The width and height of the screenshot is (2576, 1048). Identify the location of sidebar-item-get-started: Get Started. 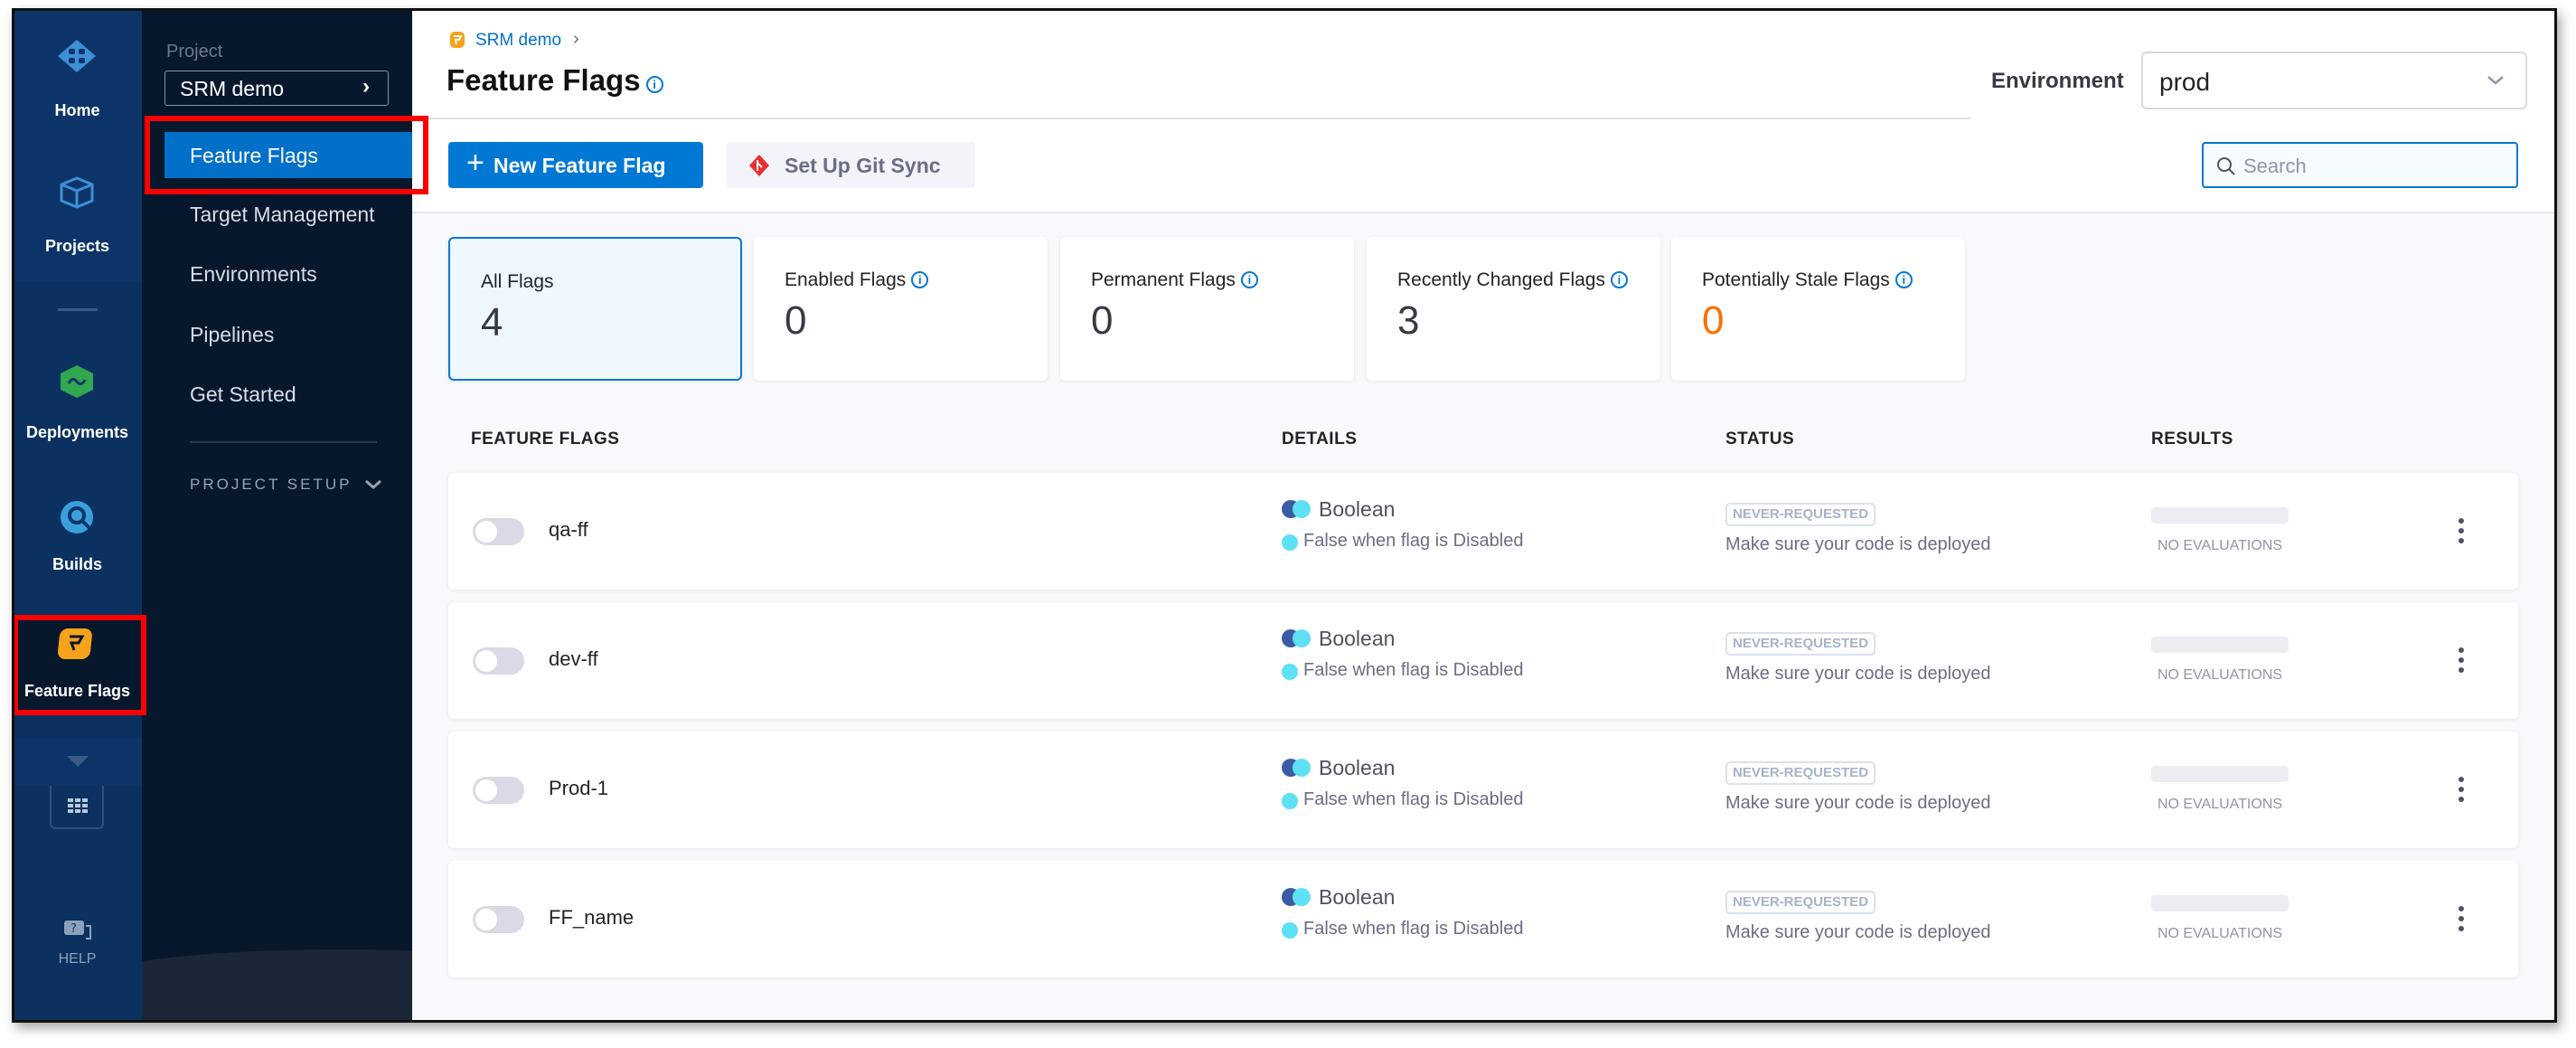
(243, 395).